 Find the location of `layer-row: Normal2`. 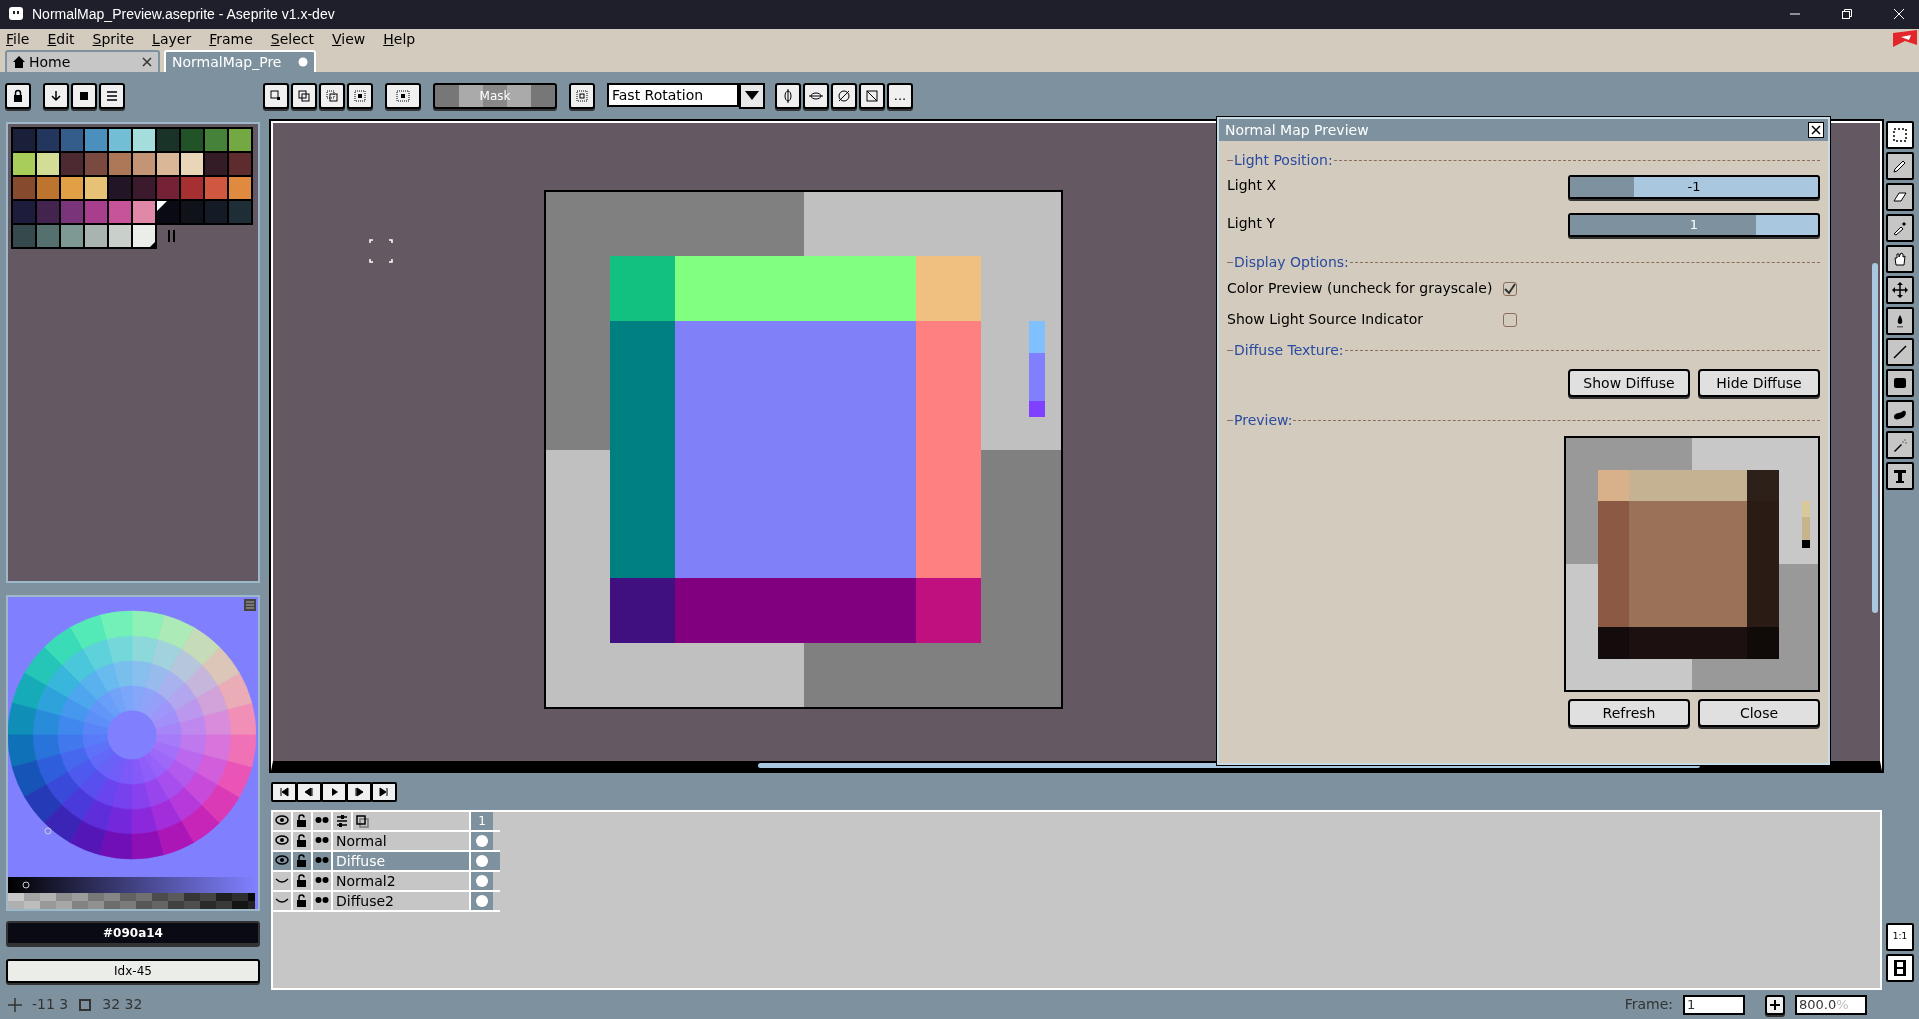

layer-row: Normal2 is located at coordinates (386, 882).